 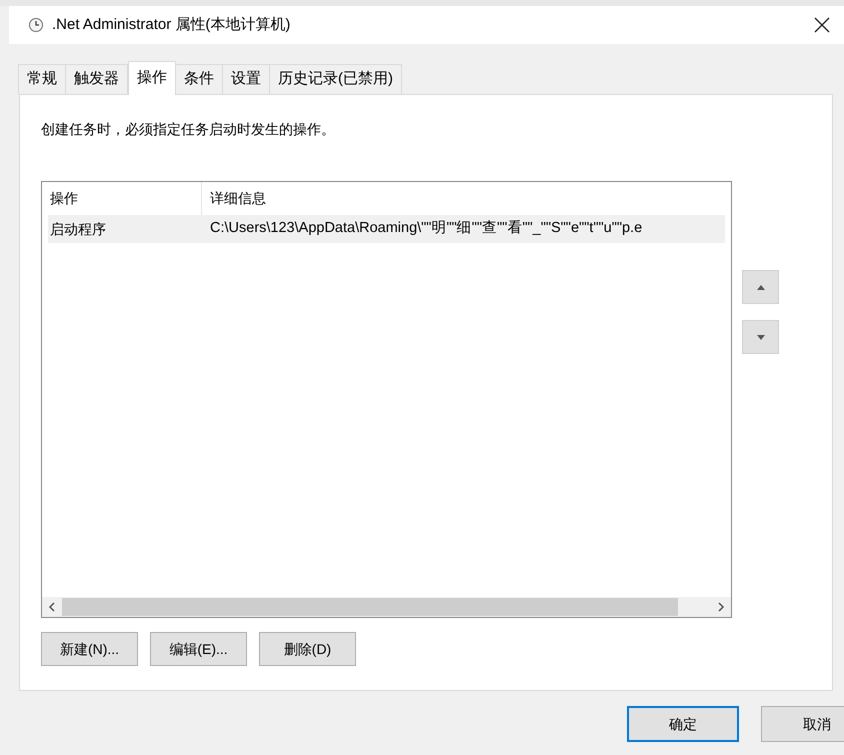 I want to click on tab: 常规, so click(x=42, y=79).